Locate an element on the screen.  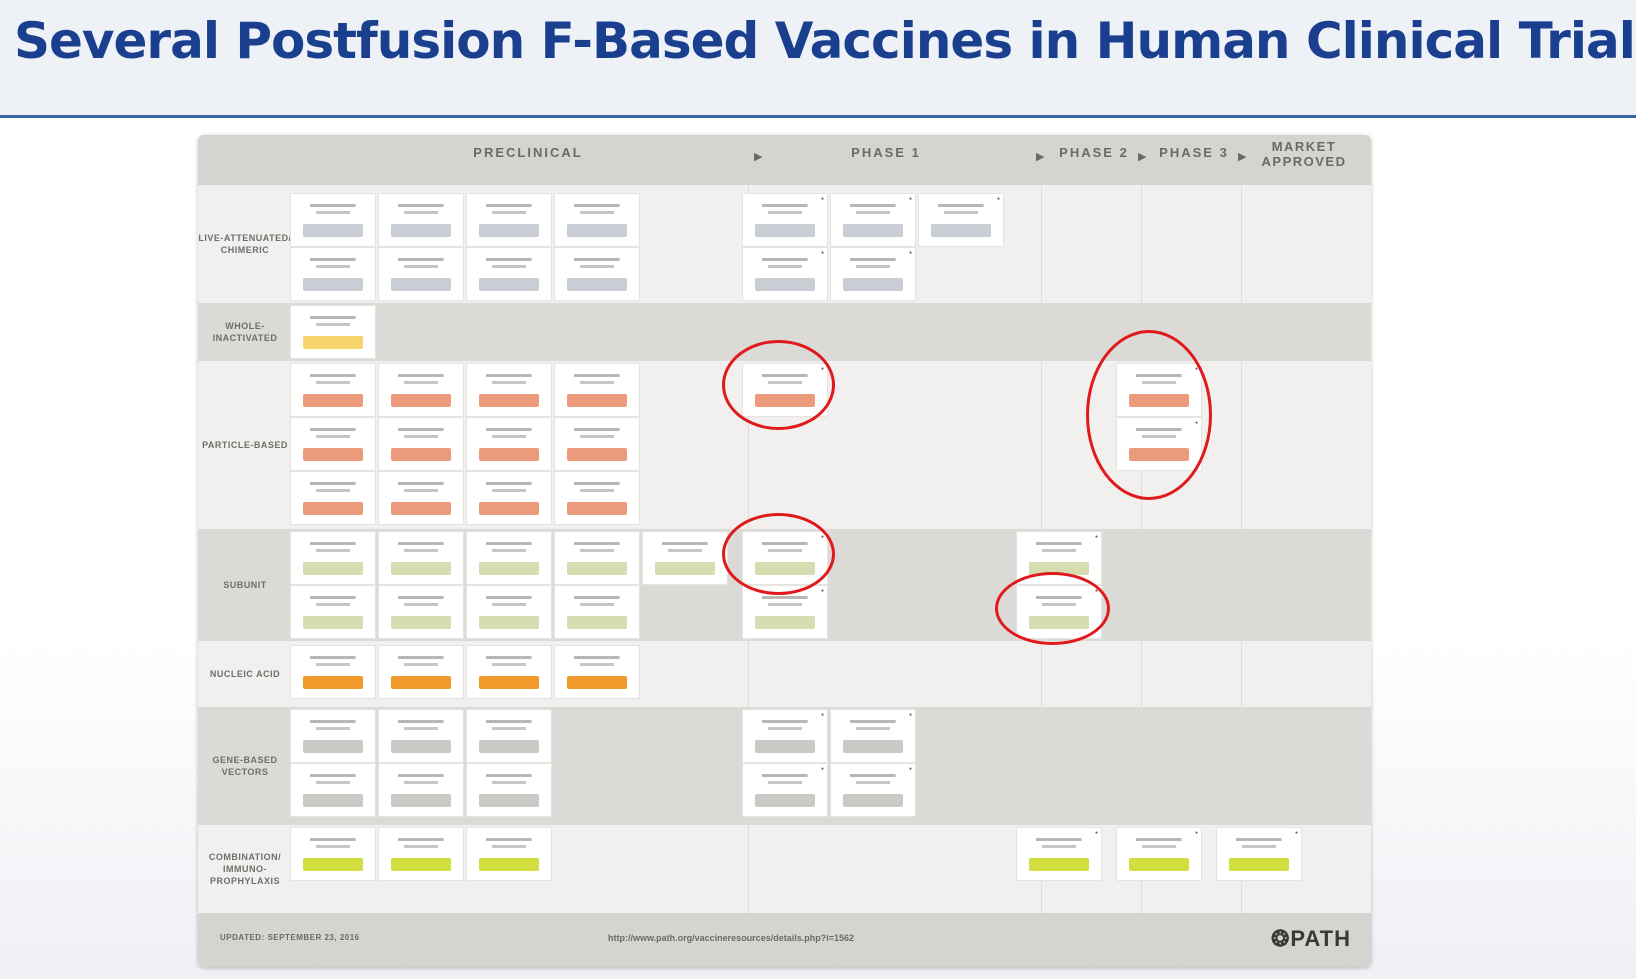
row-label-live-attenuated: LIVE-ATTENUATED/ CHIMERIC is located at coordinates (245, 244).